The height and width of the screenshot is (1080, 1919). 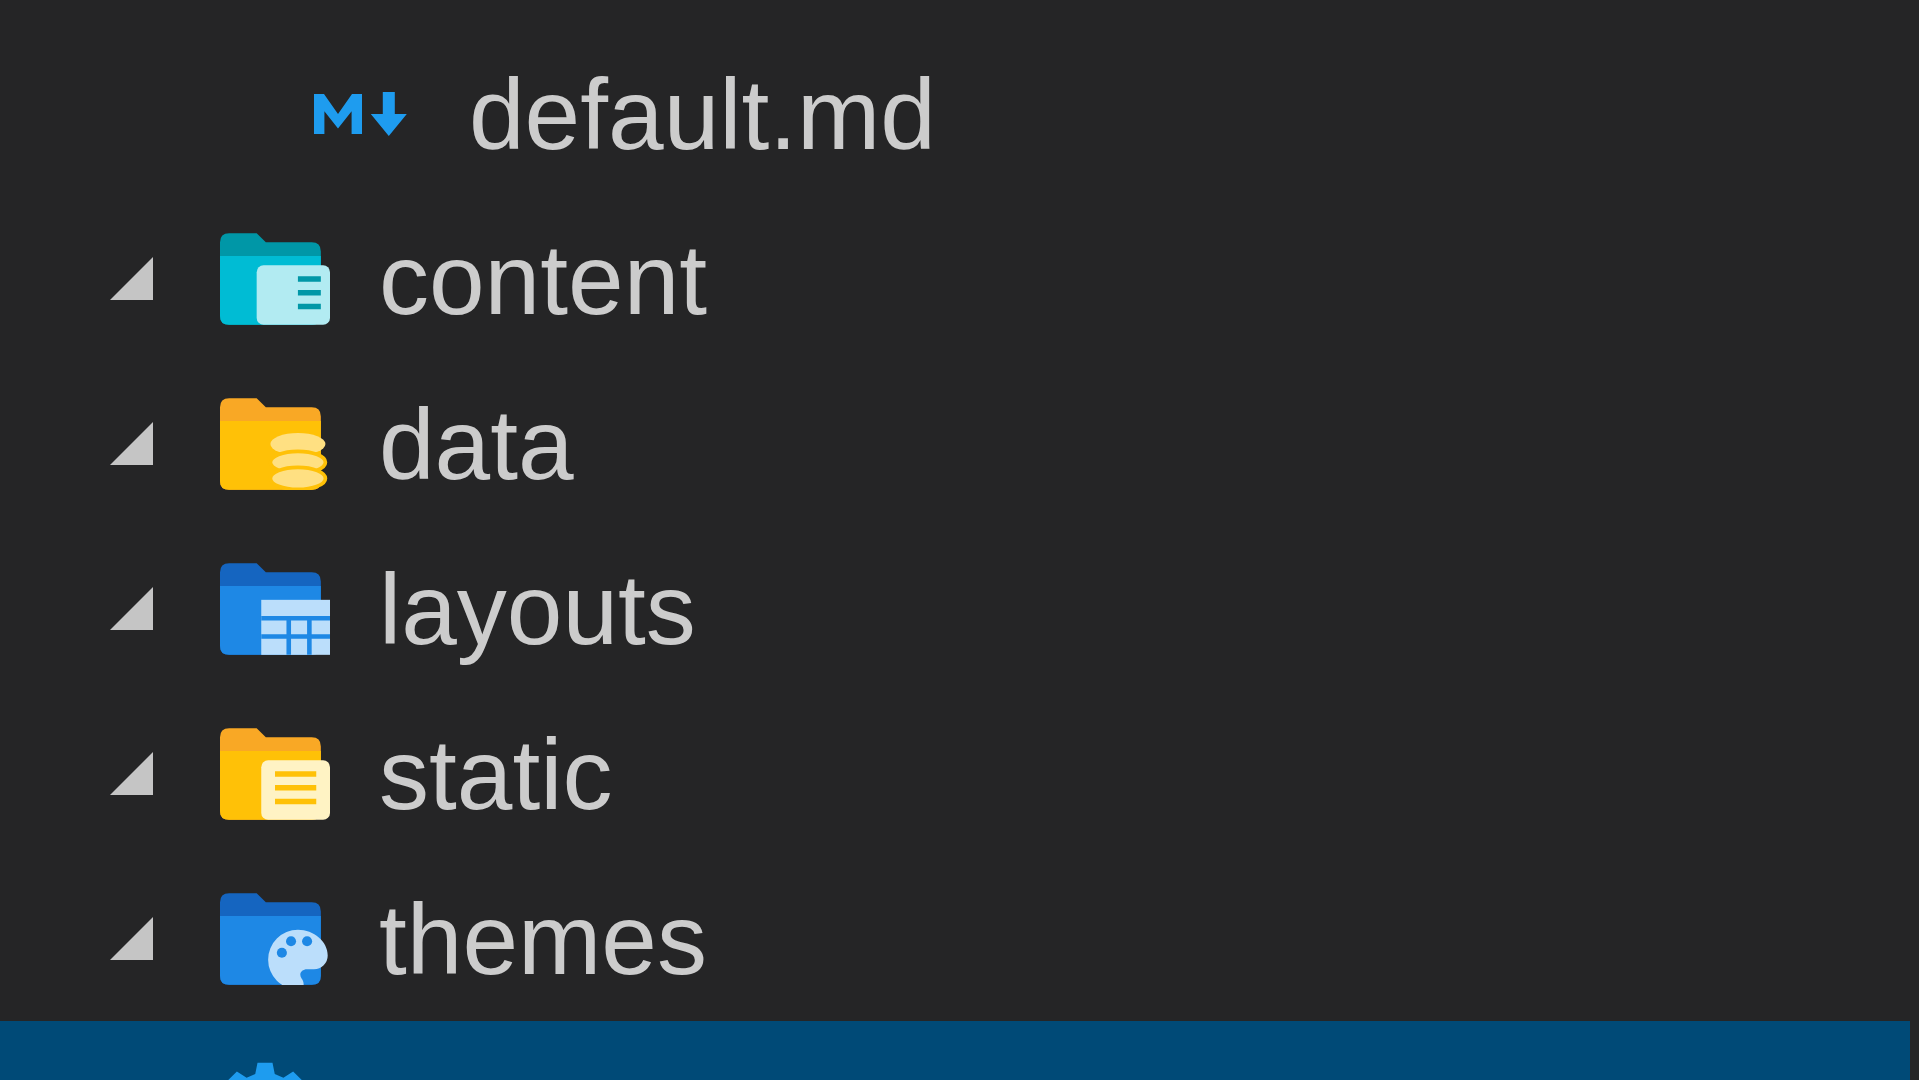 I want to click on folder-palette-icon, so click(x=275, y=938).